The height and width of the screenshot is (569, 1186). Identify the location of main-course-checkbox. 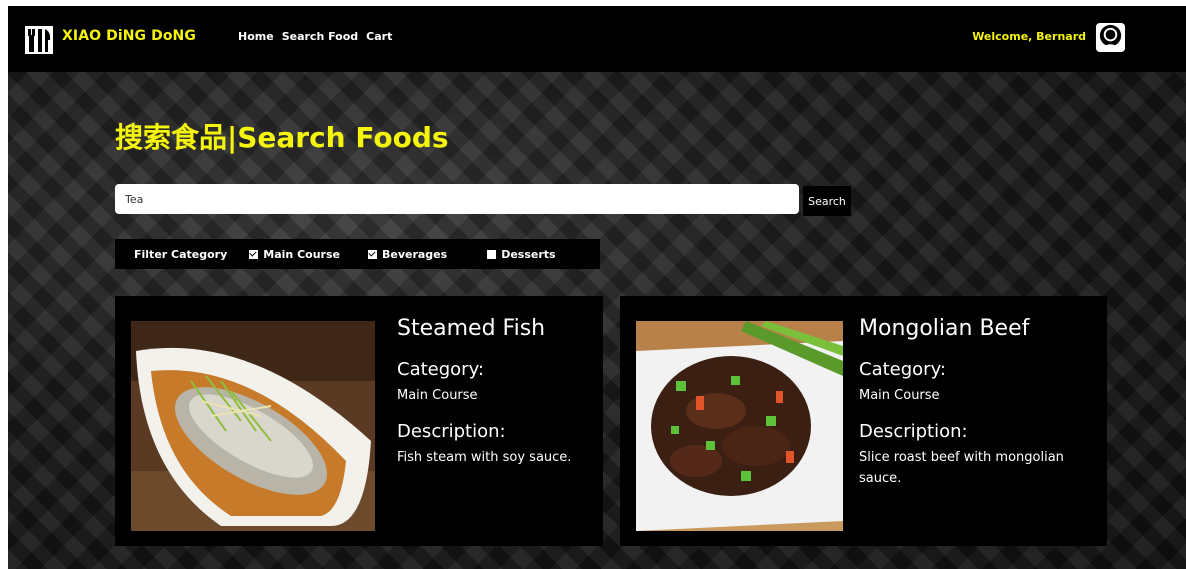
(254, 254).